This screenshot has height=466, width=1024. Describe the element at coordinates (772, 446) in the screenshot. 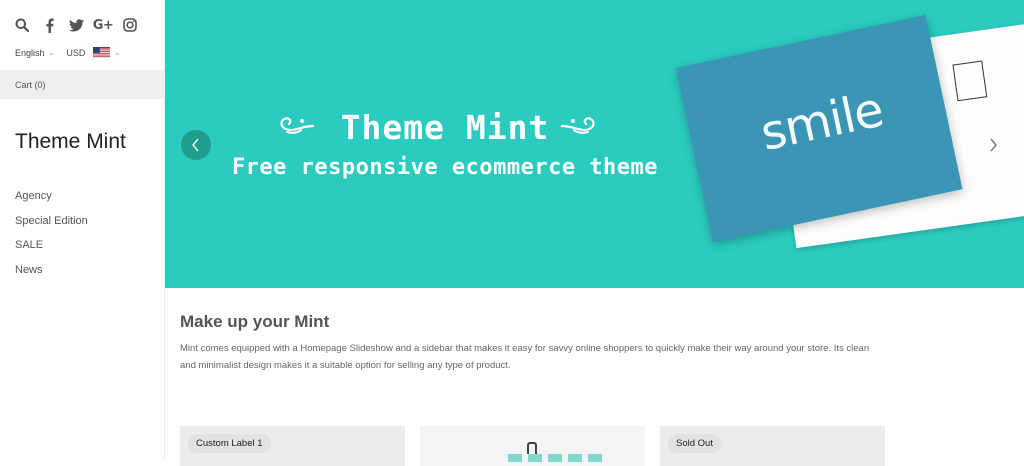

I see `product-card: Sold Out` at that location.